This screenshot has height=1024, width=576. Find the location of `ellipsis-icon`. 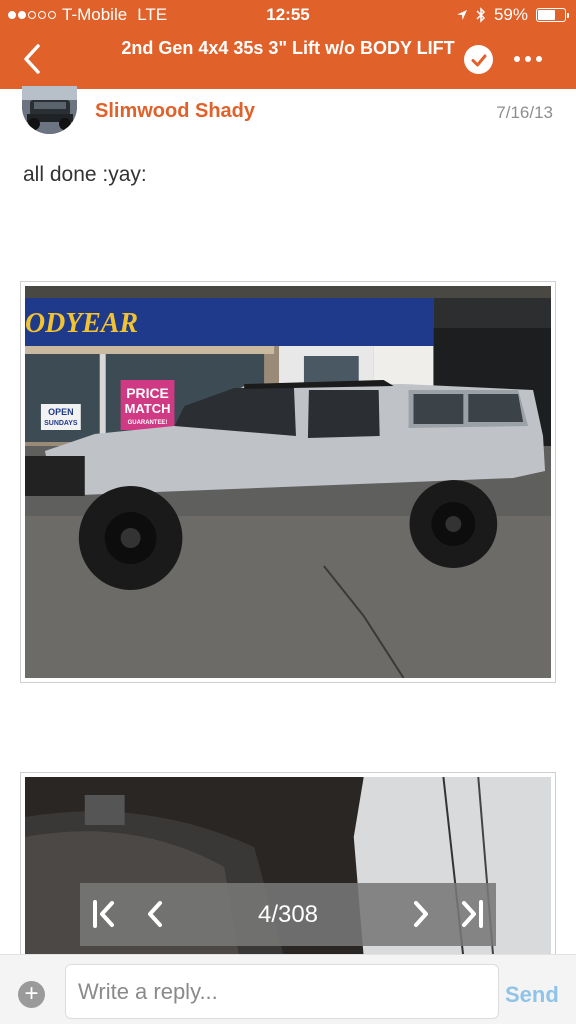

ellipsis-icon is located at coordinates (517, 59).